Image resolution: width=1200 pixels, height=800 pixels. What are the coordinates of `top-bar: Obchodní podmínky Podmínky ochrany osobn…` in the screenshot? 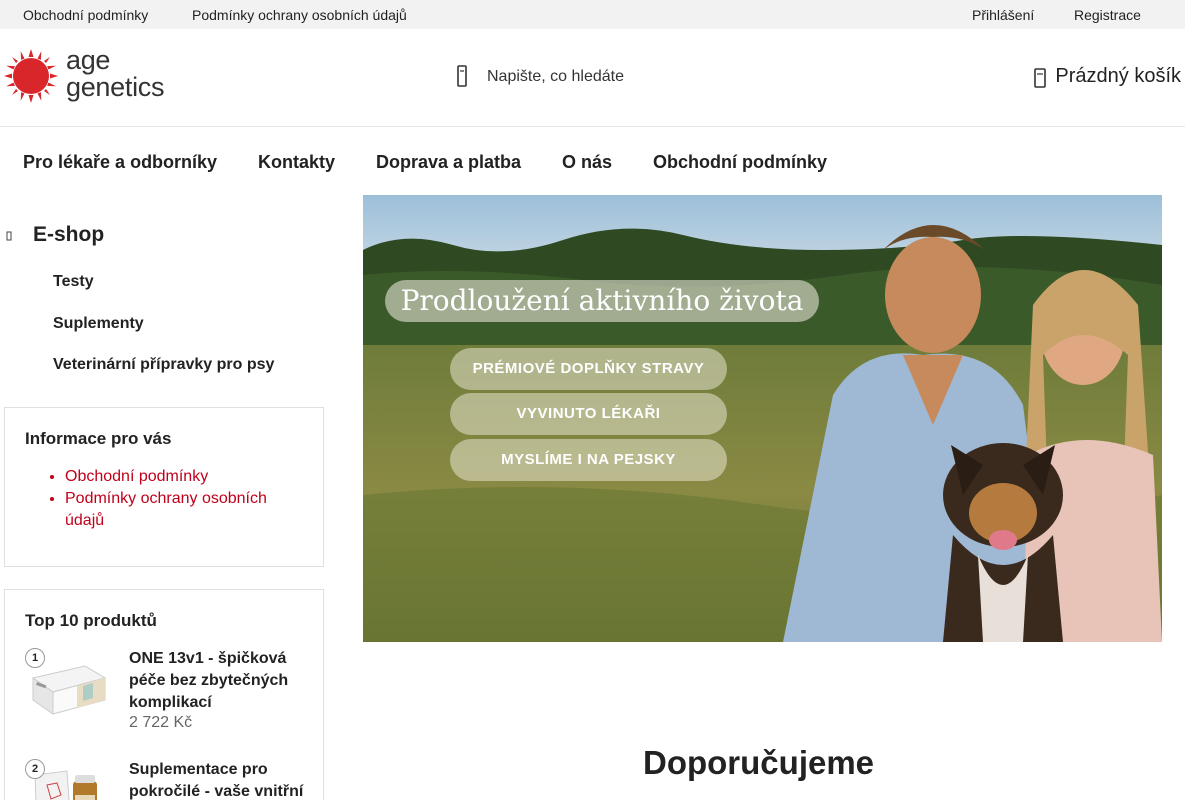 It's located at (592, 14).